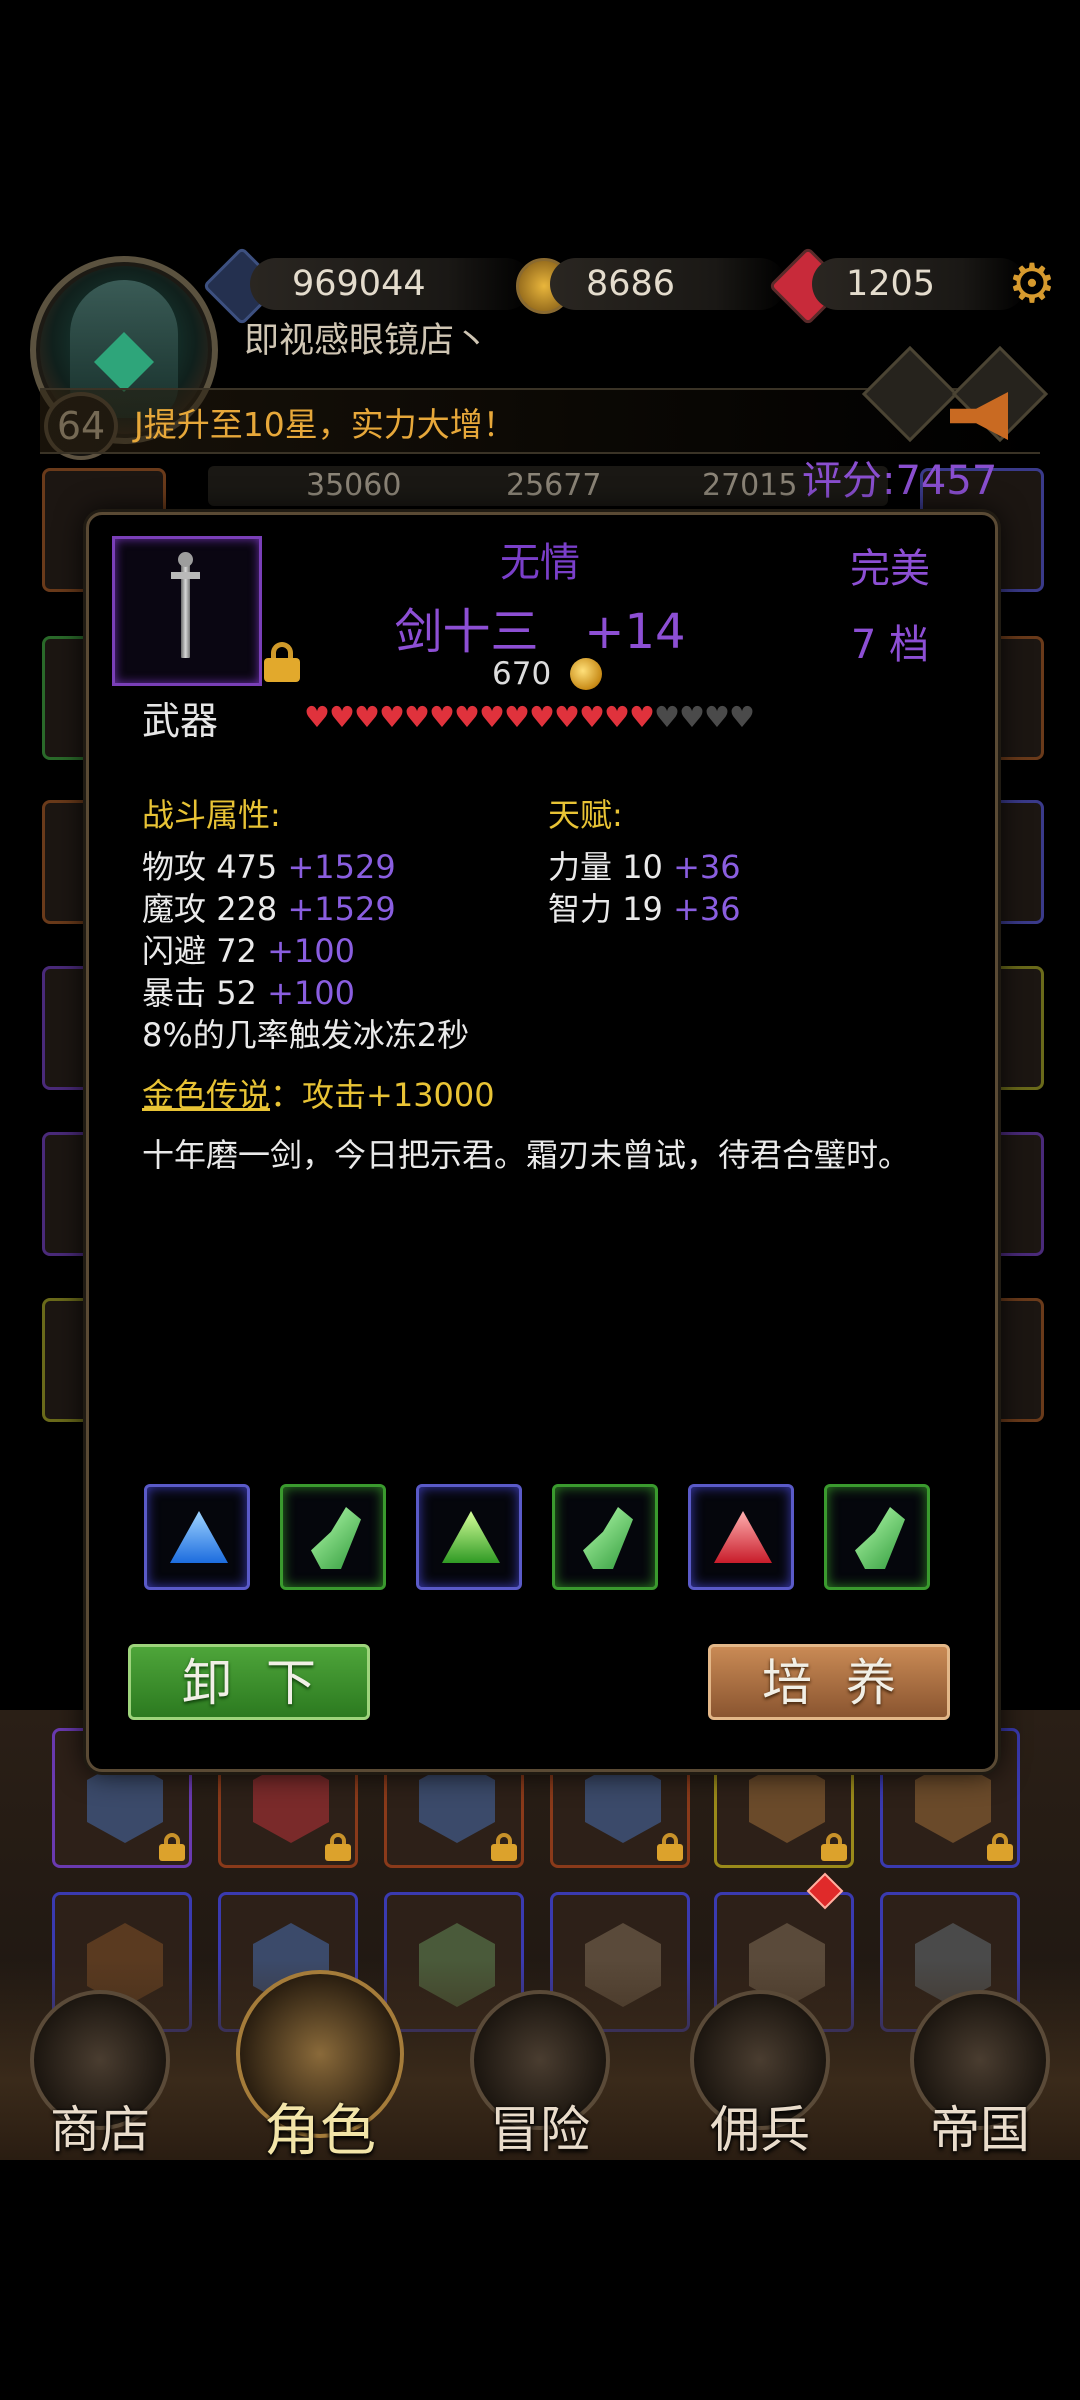 This screenshot has width=1080, height=2400. I want to click on combat-stat: 魔攻 228 +1529, so click(269, 909).